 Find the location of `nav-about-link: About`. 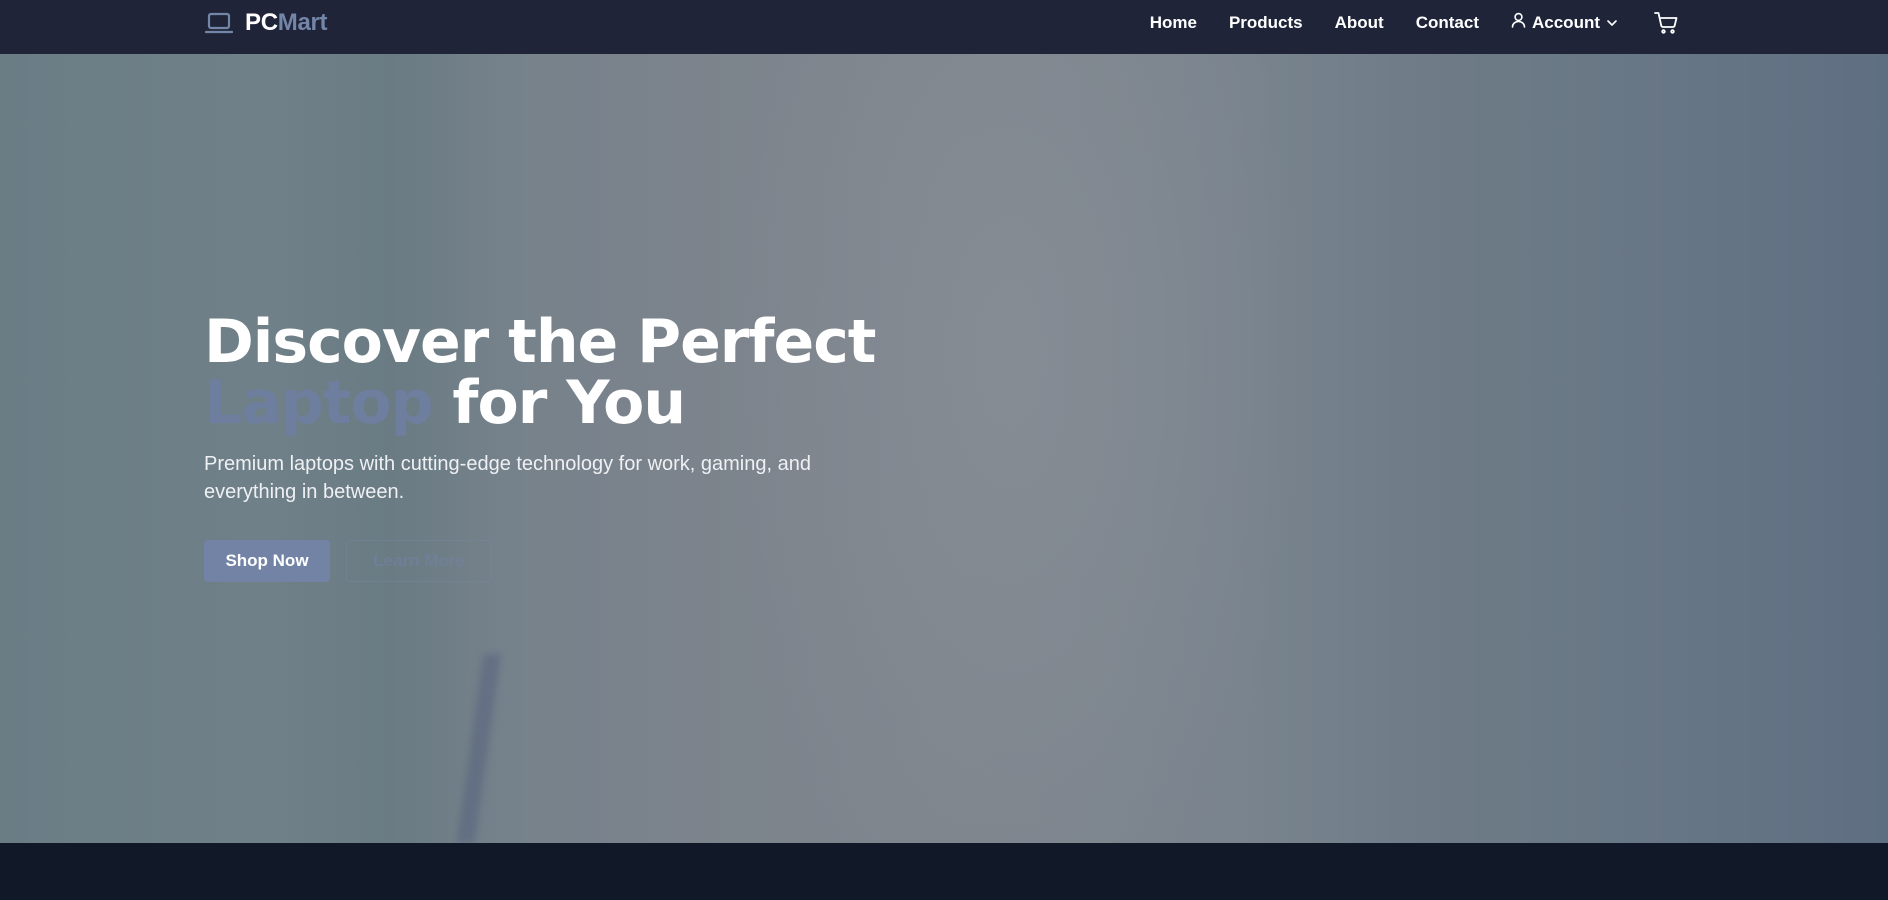

nav-about-link: About is located at coordinates (1359, 23).